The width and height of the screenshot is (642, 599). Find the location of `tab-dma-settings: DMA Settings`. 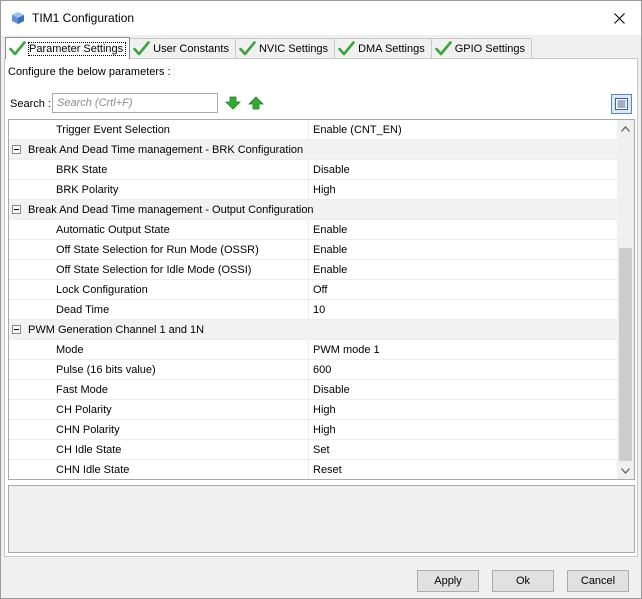

tab-dma-settings: DMA Settings is located at coordinates (383, 48).